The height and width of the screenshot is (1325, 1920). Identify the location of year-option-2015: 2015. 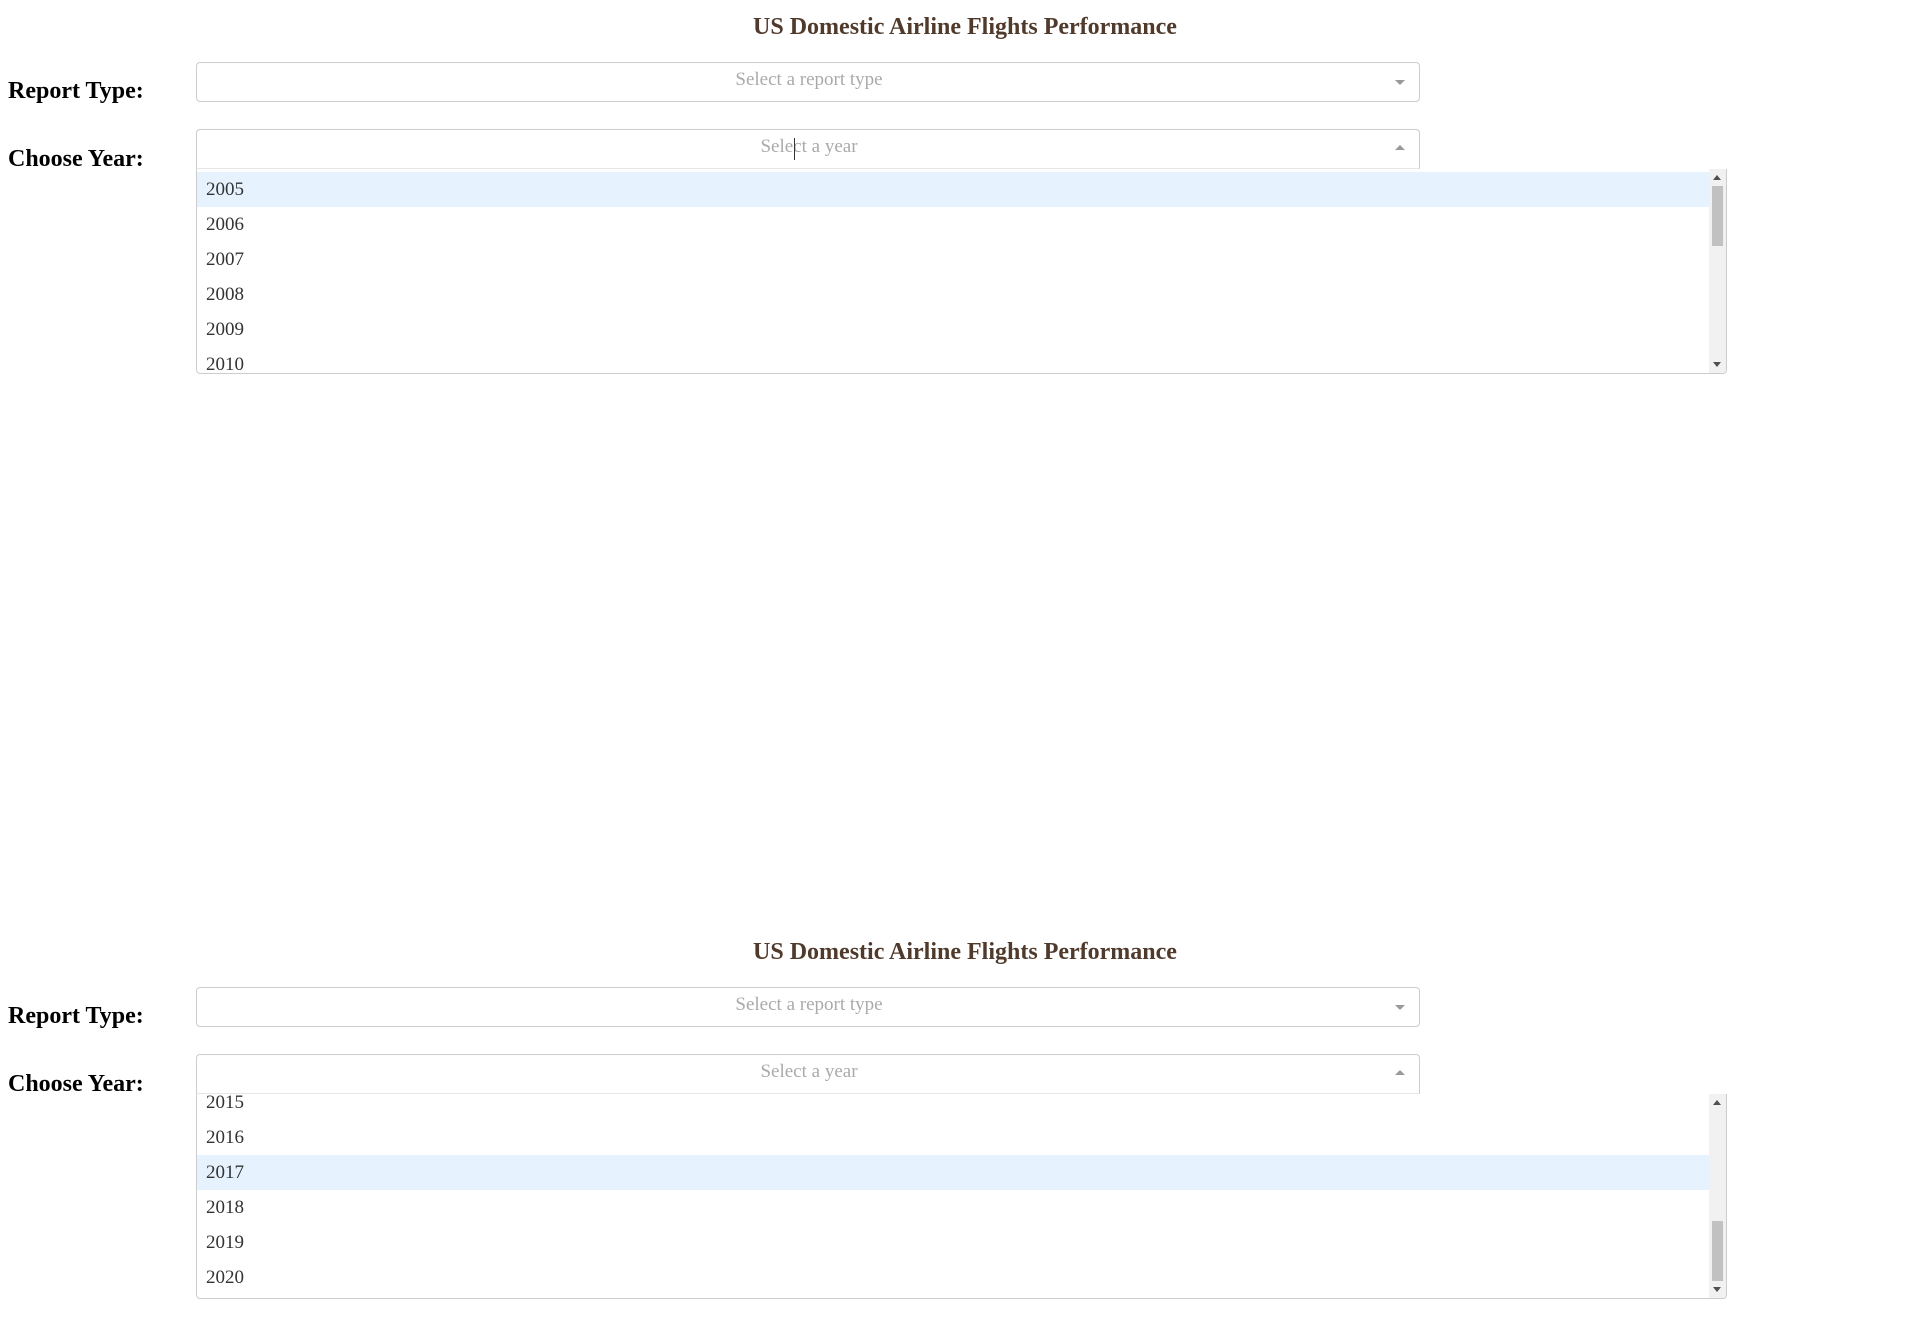
(953, 1107).